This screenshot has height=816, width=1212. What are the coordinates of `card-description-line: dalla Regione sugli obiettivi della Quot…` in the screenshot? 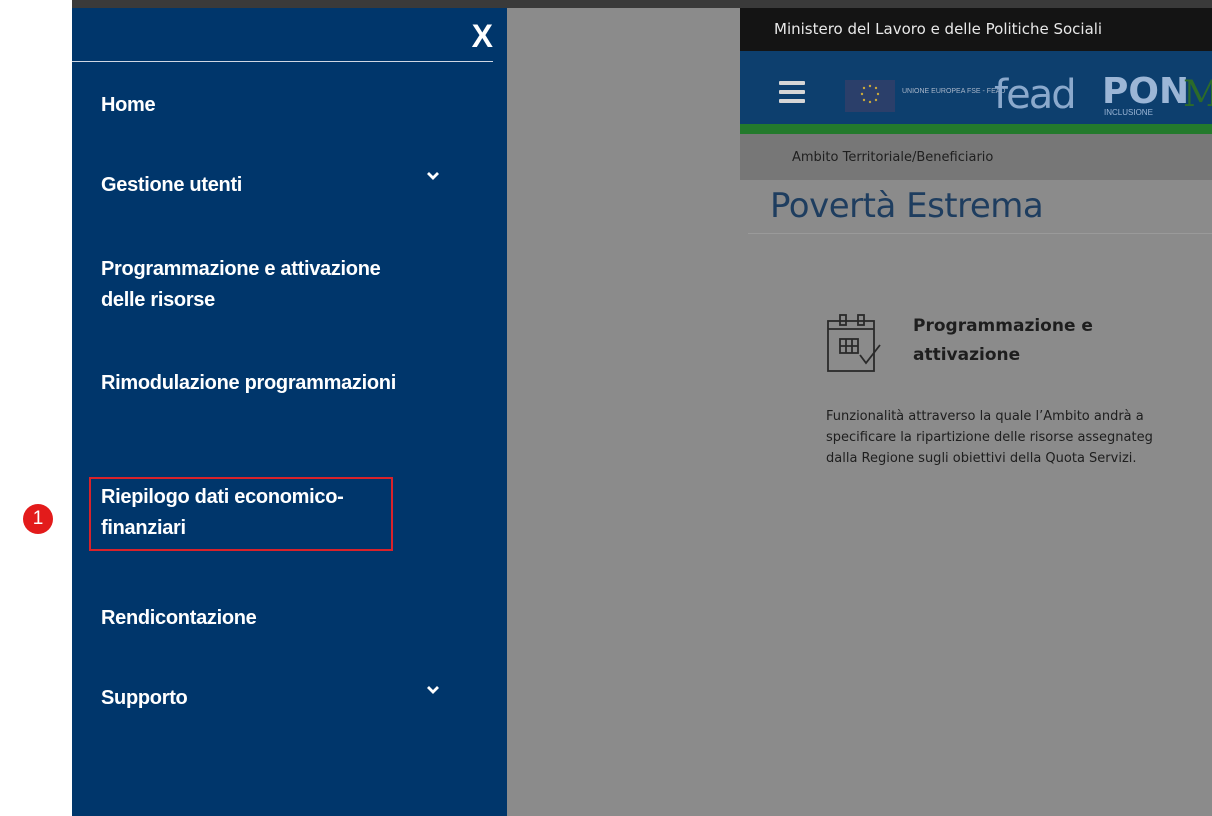 It's located at (981, 458).